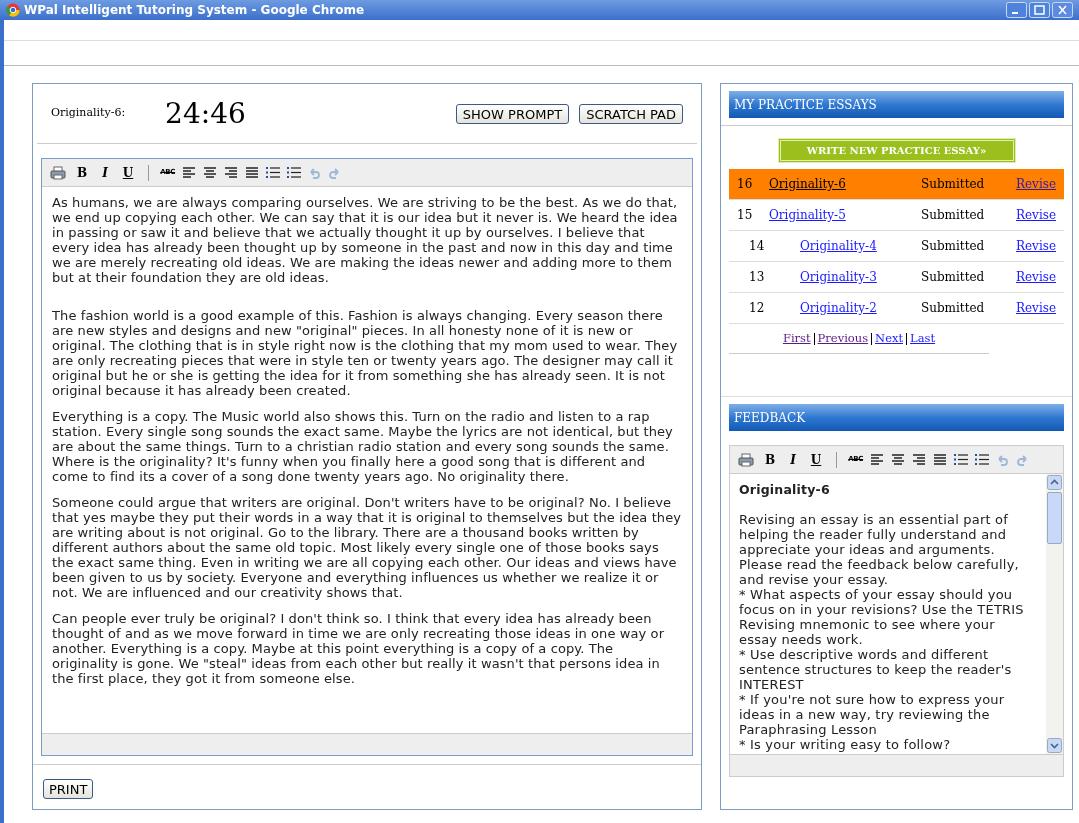 This screenshot has width=1079, height=823. I want to click on panel-header: FEEDBACK, so click(896, 417).